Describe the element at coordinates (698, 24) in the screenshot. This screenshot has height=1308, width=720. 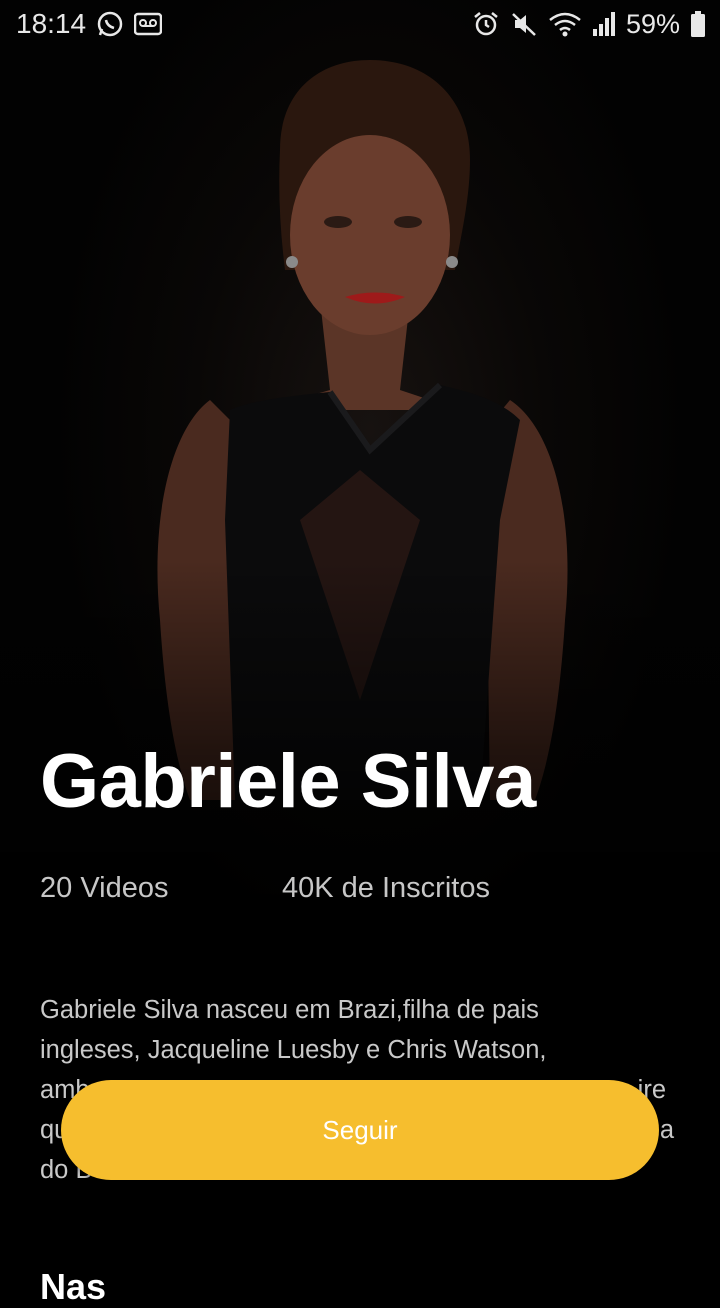
I see `battery-icon` at that location.